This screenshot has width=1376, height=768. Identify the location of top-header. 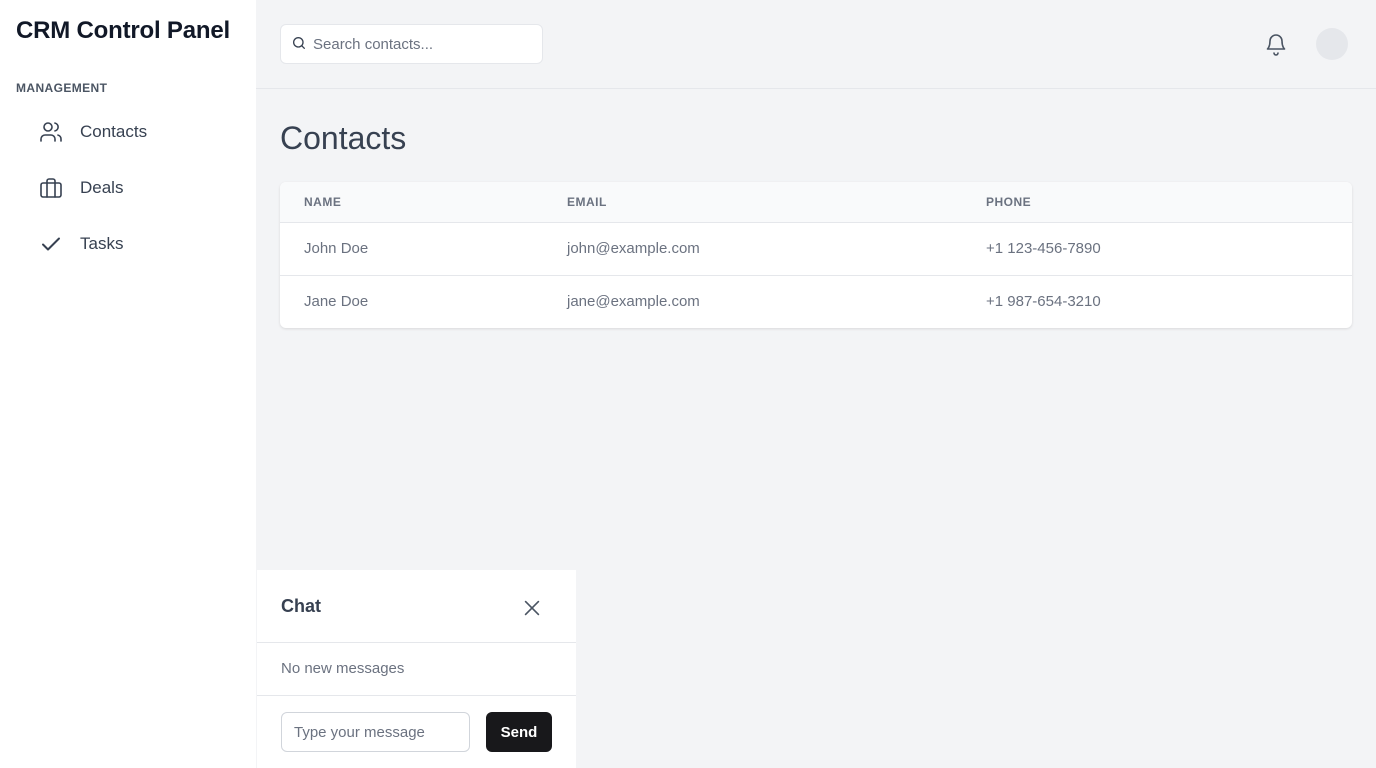
(816, 44).